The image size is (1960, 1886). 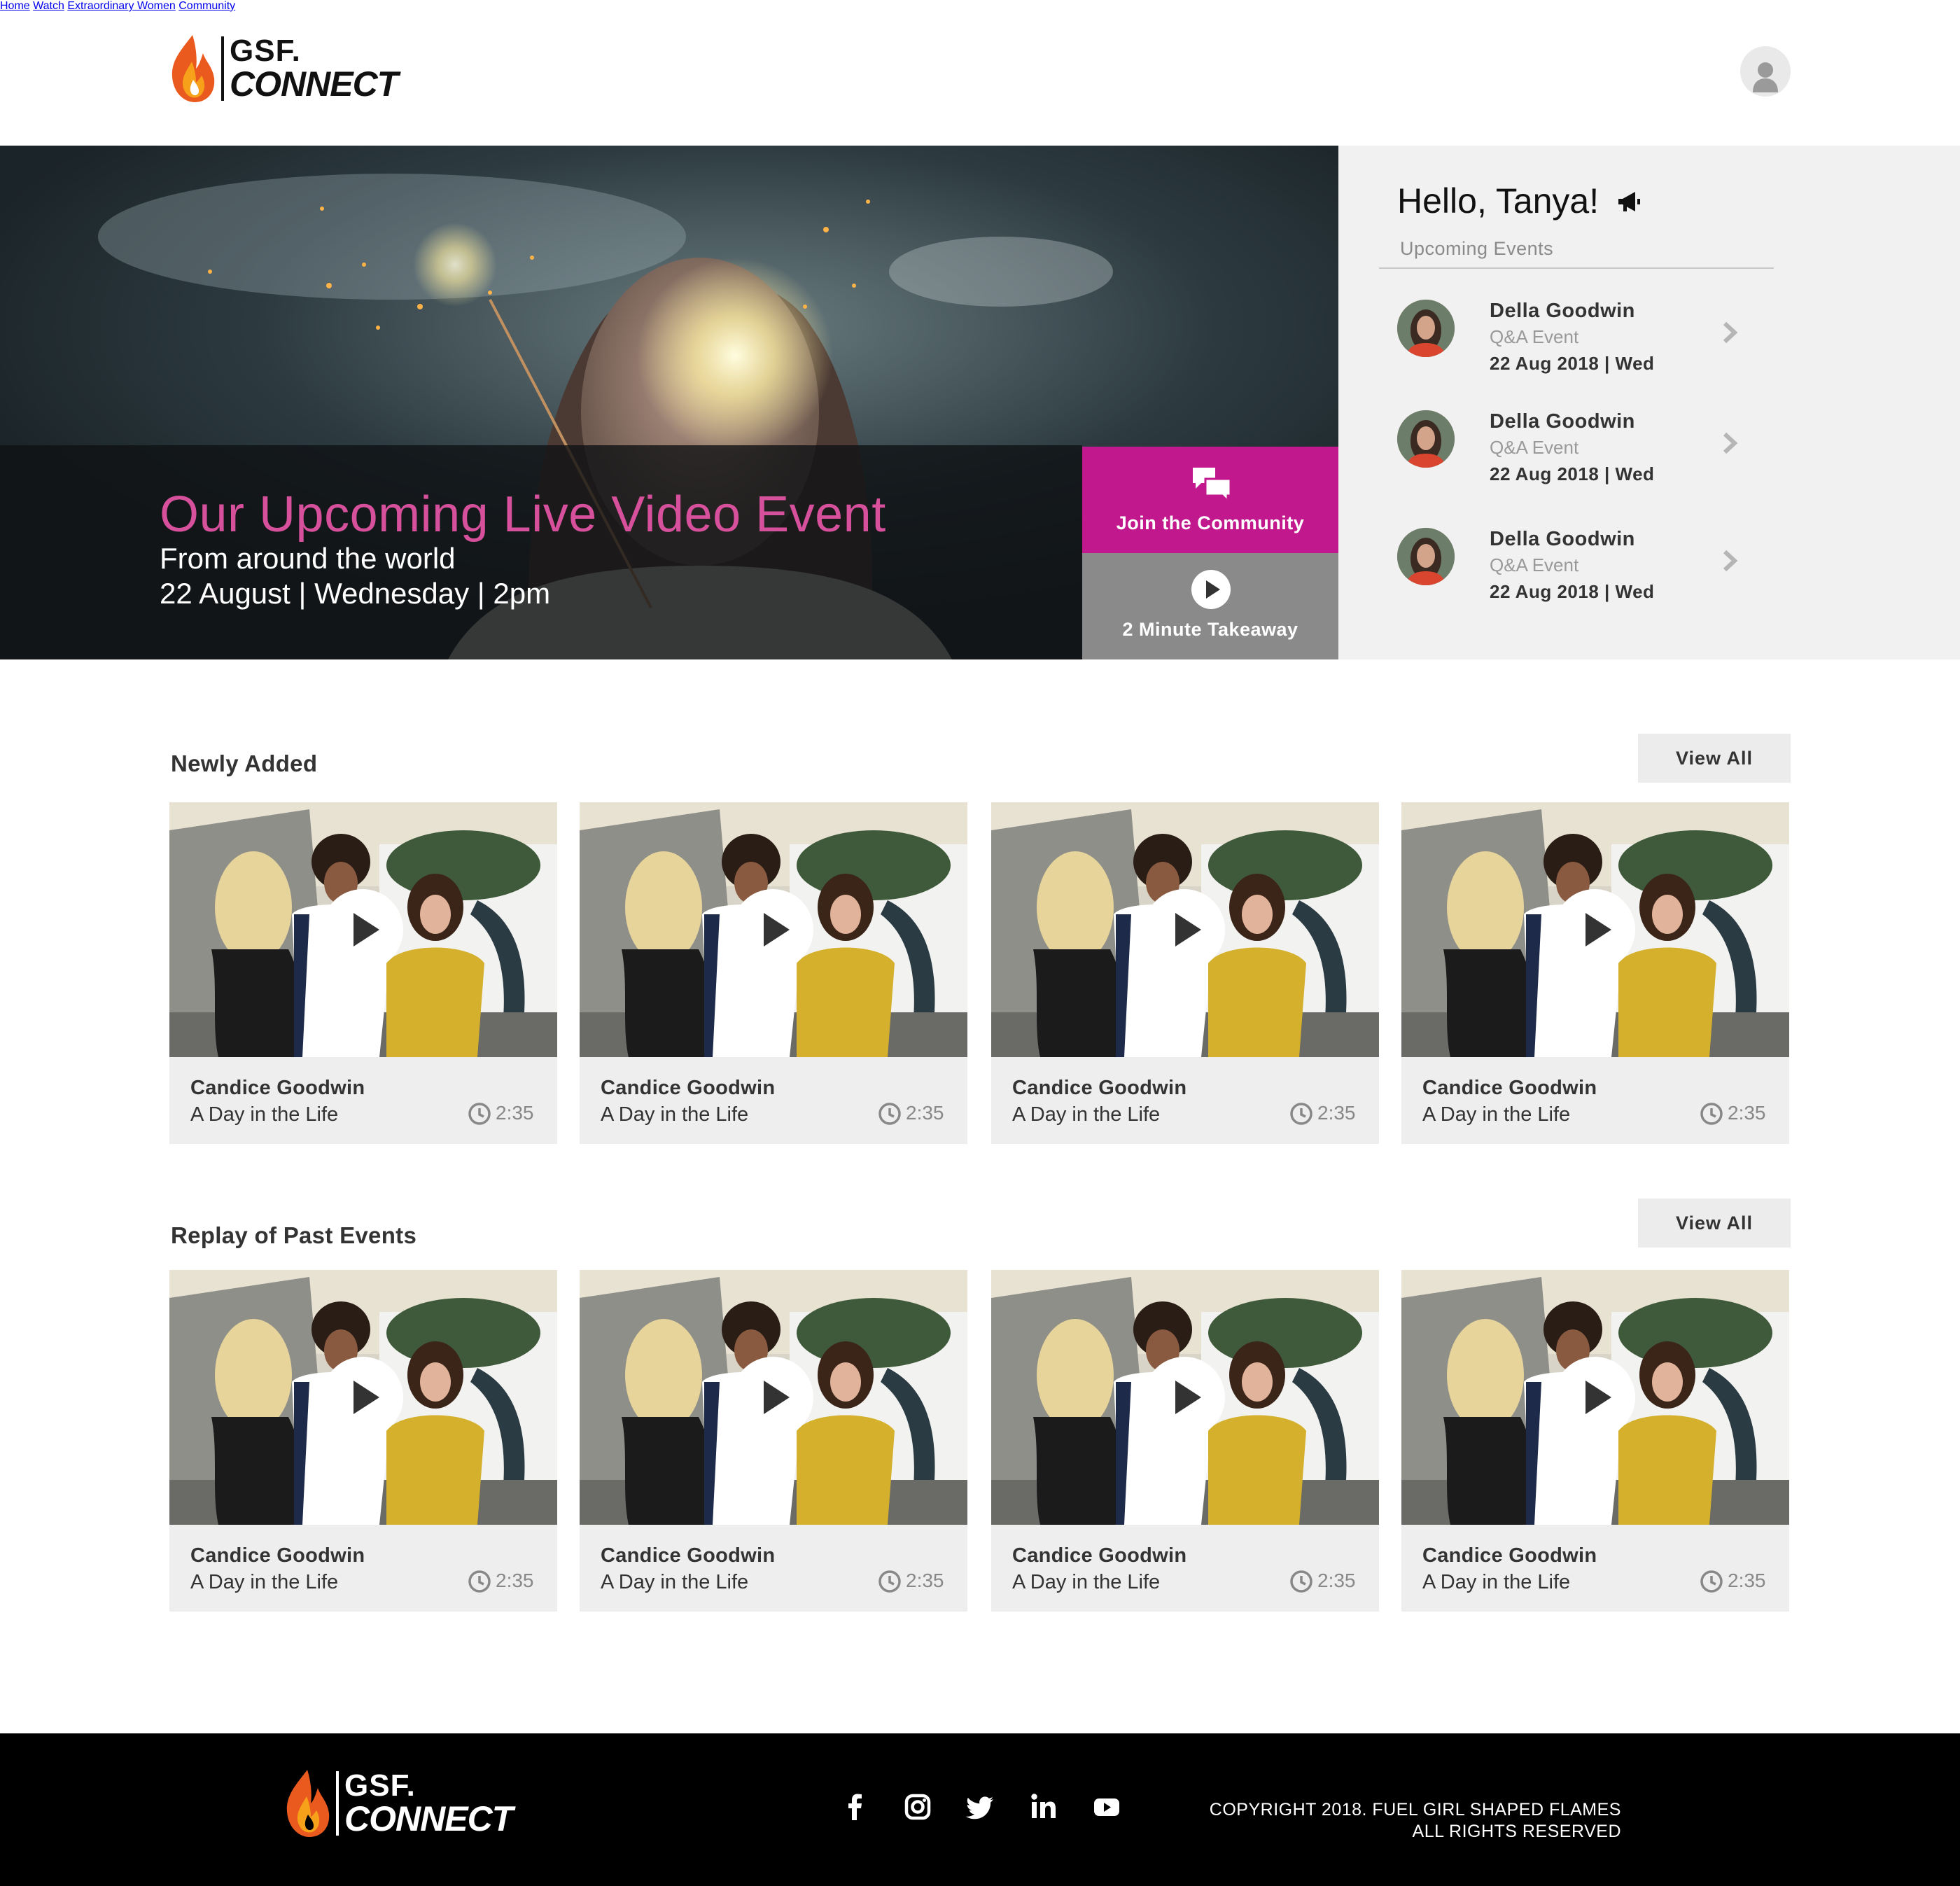 What do you see at coordinates (1211, 590) in the screenshot?
I see `takeaway-play-circle` at bounding box center [1211, 590].